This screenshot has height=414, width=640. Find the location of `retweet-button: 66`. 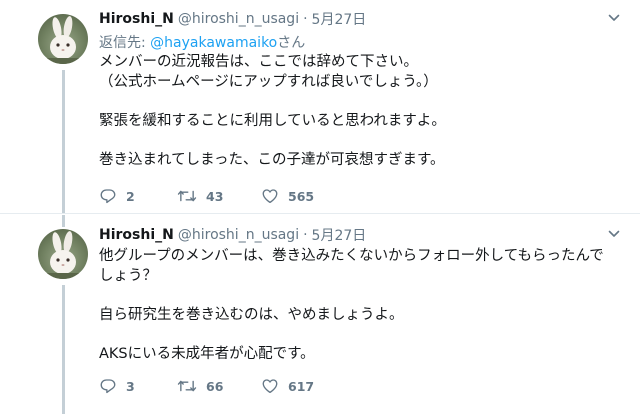

retweet-button: 66 is located at coordinates (219, 386).